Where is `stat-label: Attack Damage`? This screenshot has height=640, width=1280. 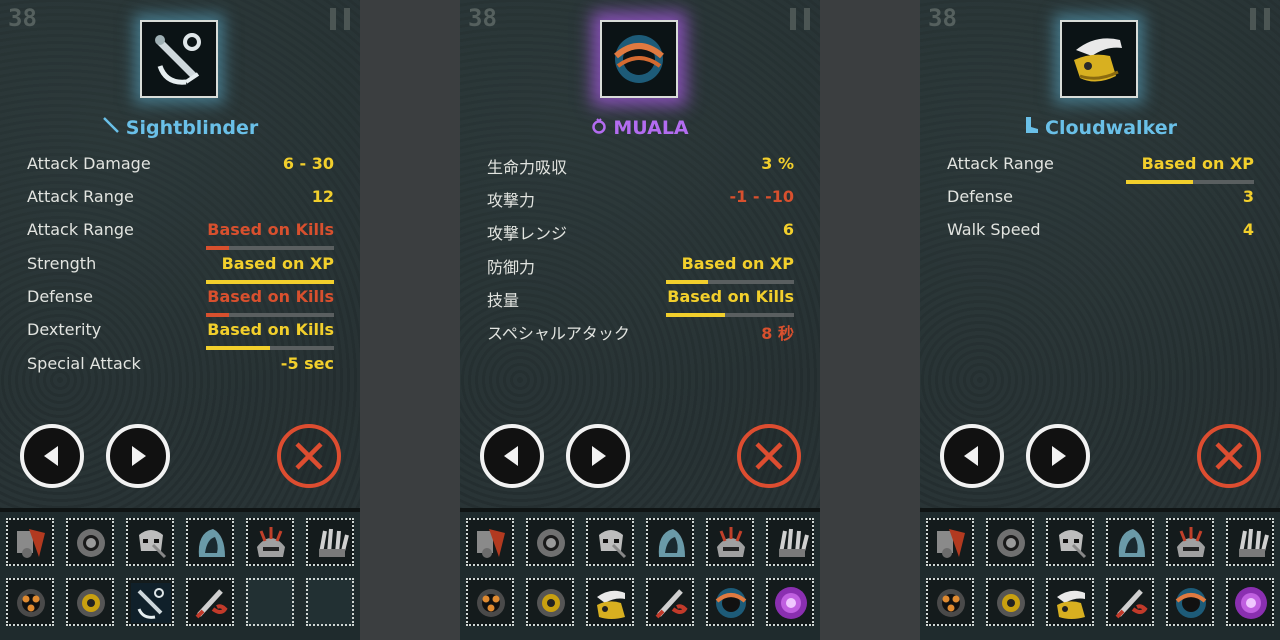
stat-label: Attack Damage is located at coordinates (89, 163).